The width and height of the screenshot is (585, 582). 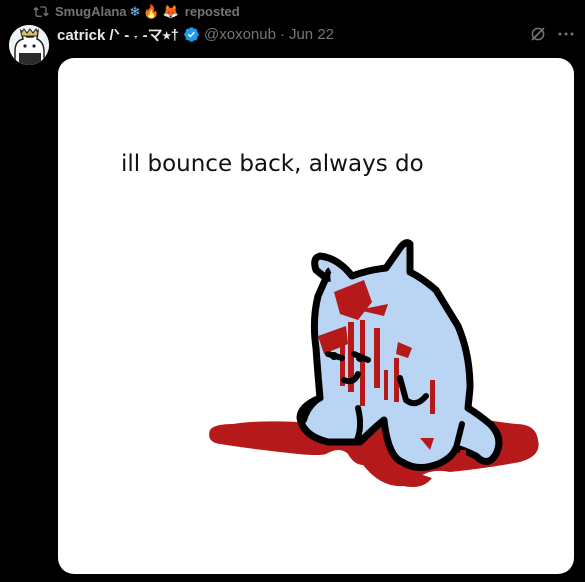 What do you see at coordinates (151, 11) in the screenshot?
I see `fire-emoji-icon: 🔥` at bounding box center [151, 11].